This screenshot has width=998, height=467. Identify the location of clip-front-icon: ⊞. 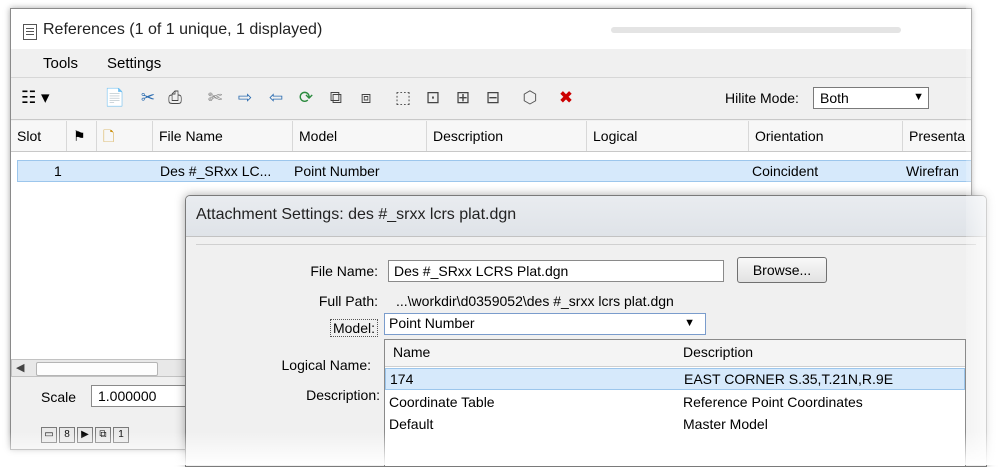
(463, 98).